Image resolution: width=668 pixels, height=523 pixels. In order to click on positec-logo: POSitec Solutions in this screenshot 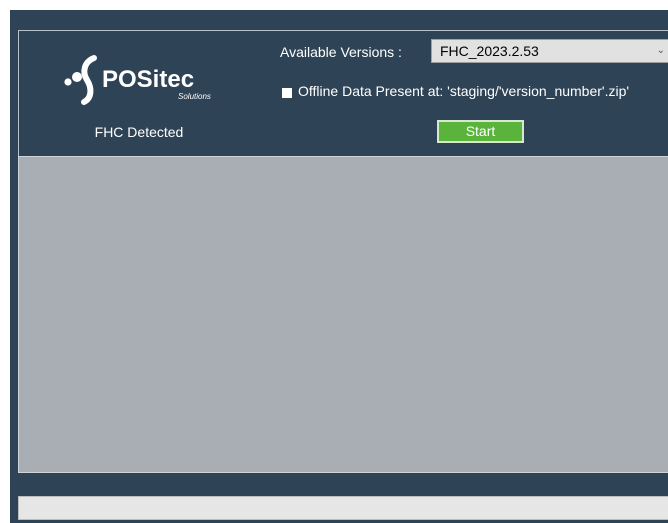, I will do `click(147, 82)`.